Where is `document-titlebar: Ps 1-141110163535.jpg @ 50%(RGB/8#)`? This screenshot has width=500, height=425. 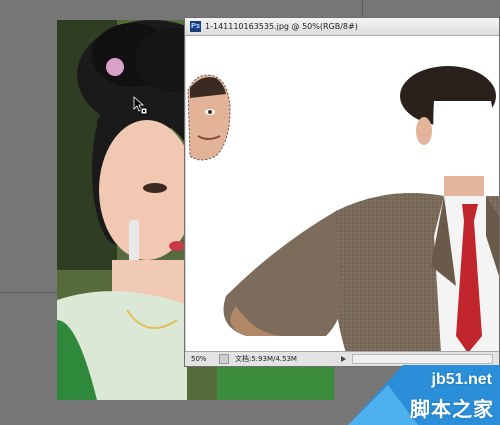
document-titlebar: Ps 1-141110163535.jpg @ 50%(RGB/8#) is located at coordinates (342, 27).